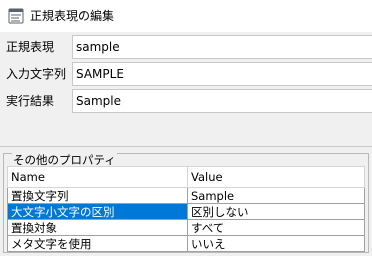 The image size is (372, 256). I want to click on input-string-row: 入力文字列 SAMPLE, so click(186, 74).